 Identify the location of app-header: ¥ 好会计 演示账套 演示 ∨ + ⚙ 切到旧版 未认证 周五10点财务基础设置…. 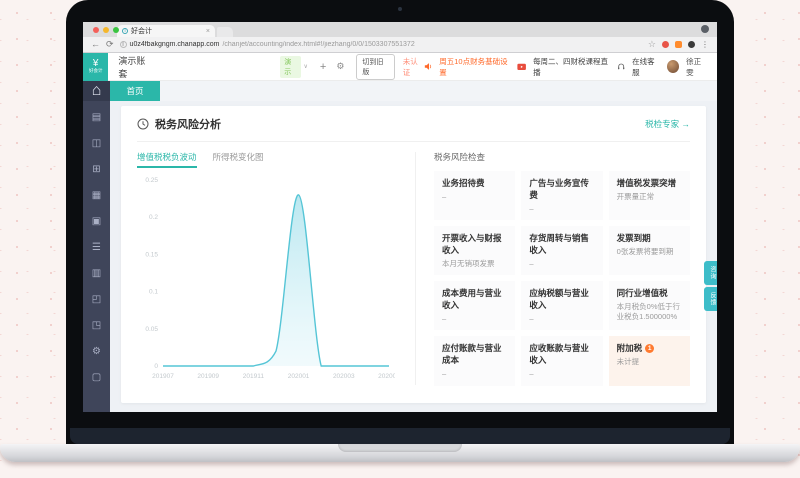
(400, 66).